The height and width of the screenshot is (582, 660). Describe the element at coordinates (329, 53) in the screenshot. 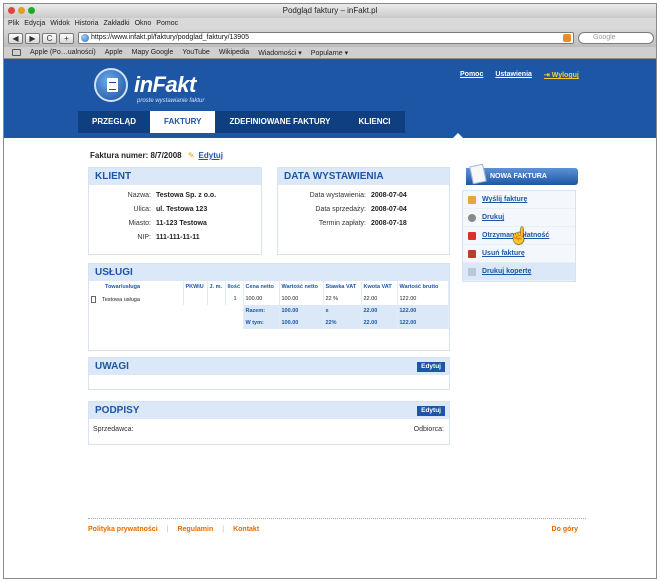

I see `bookmark-item: Popularne ▾` at that location.